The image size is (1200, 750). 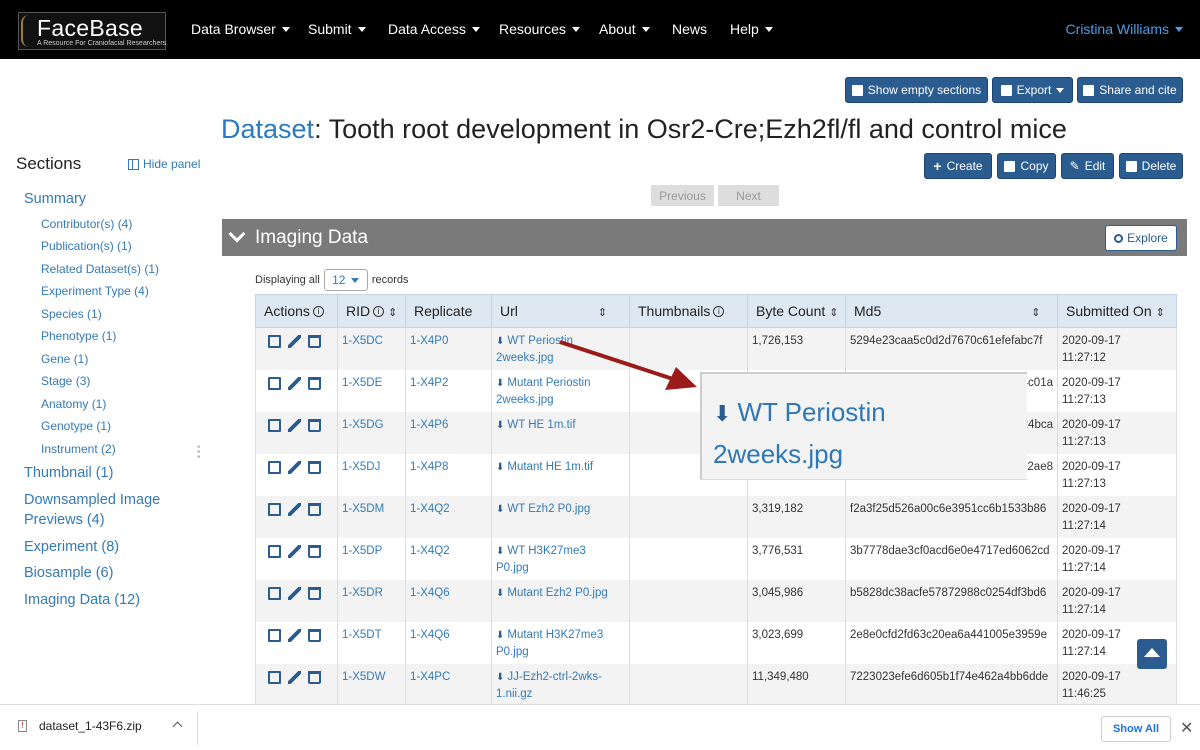 I want to click on sidebar-item-anatomy: Anatomy (1), so click(x=73, y=404).